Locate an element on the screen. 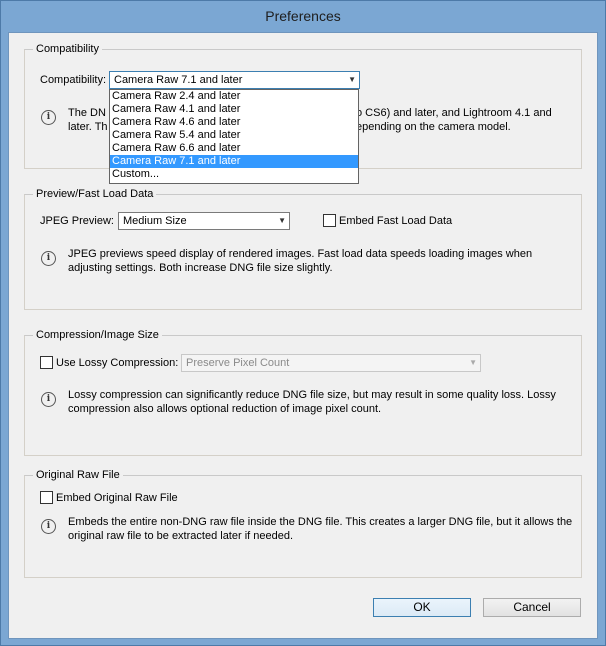 This screenshot has height=646, width=606. dropdown-option: Camera Raw 4.1 and later is located at coordinates (234, 109).